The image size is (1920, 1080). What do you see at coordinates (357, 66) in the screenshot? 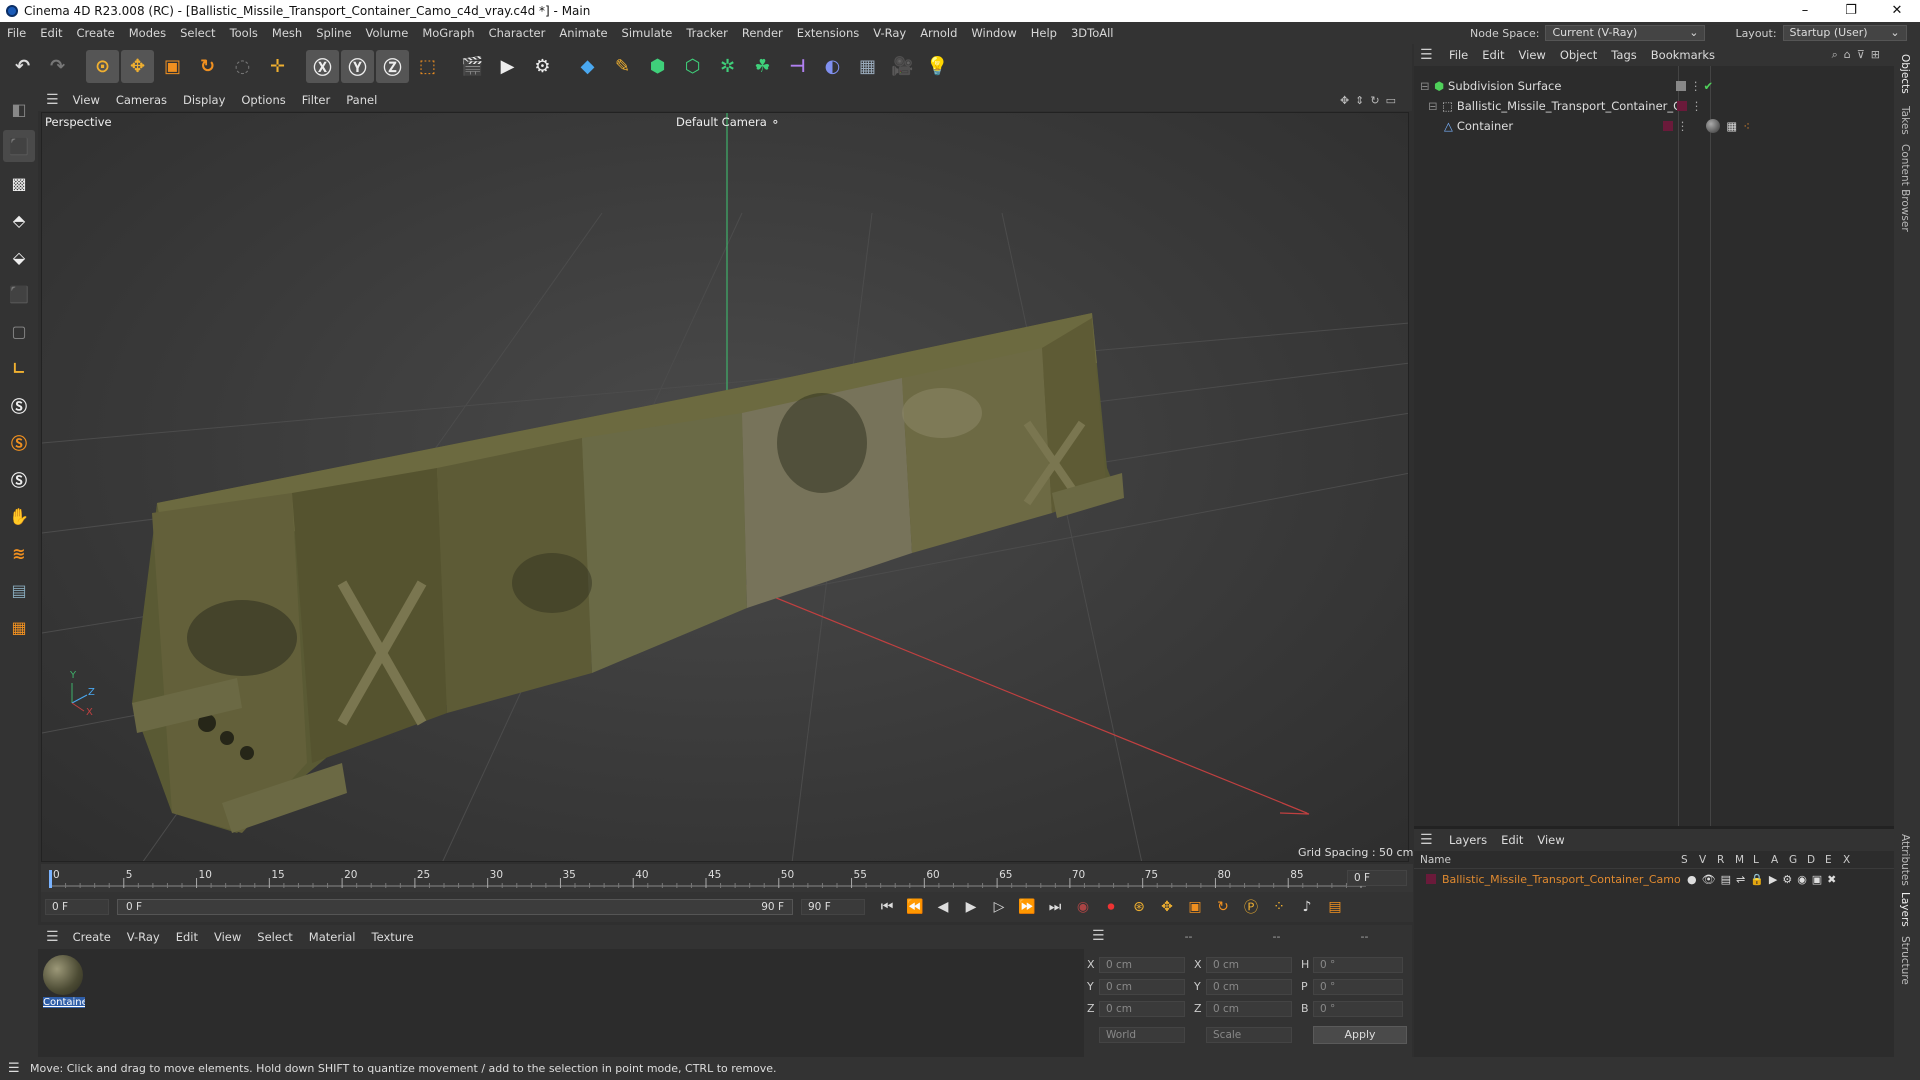
I see `y-axis-lock-icon: Ⓨ` at bounding box center [357, 66].